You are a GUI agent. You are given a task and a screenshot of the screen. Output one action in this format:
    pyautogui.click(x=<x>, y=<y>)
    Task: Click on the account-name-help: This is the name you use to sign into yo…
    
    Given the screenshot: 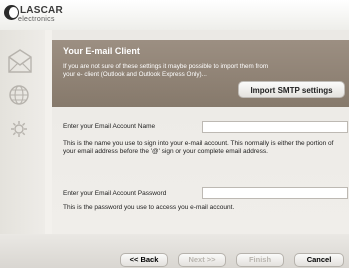 What is the action you would take?
    pyautogui.click(x=198, y=147)
    